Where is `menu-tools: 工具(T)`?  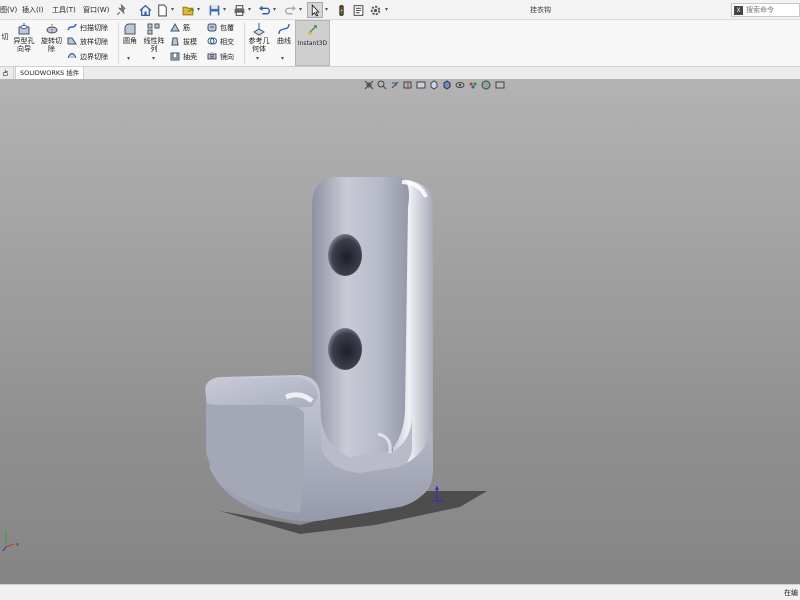 menu-tools: 工具(T) is located at coordinates (64, 10).